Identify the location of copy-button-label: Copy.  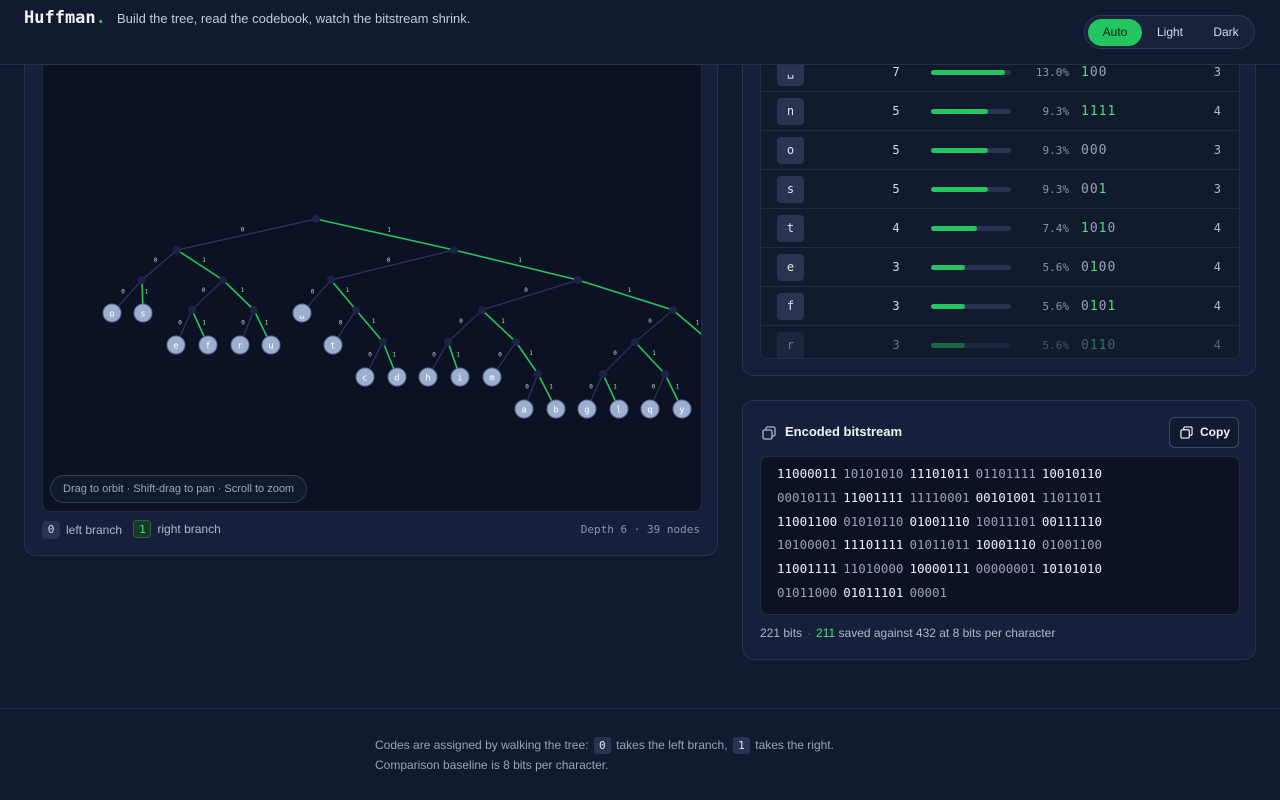
(1215, 432).